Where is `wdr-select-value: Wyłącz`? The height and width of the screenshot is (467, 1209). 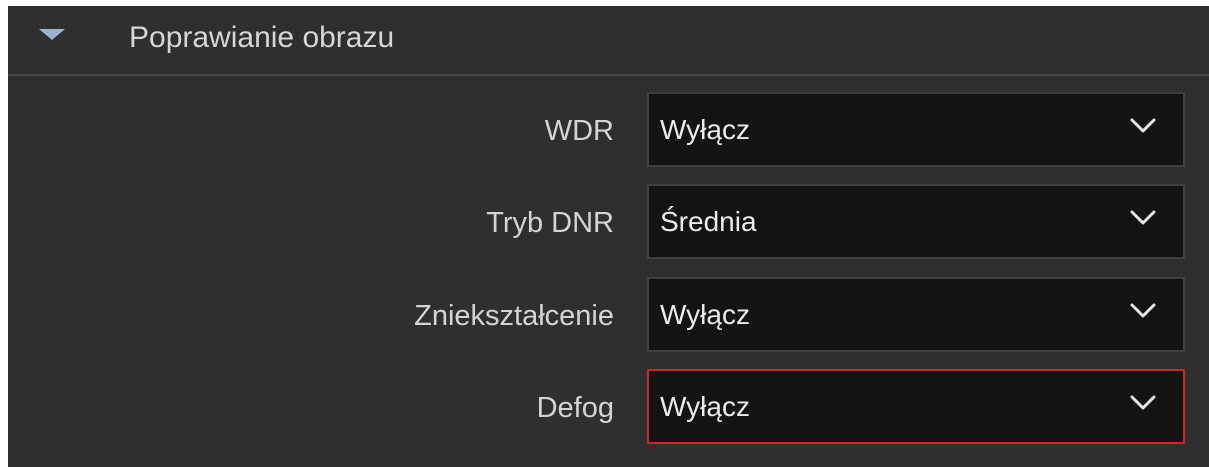
wdr-select-value: Wyłącz is located at coordinates (705, 129).